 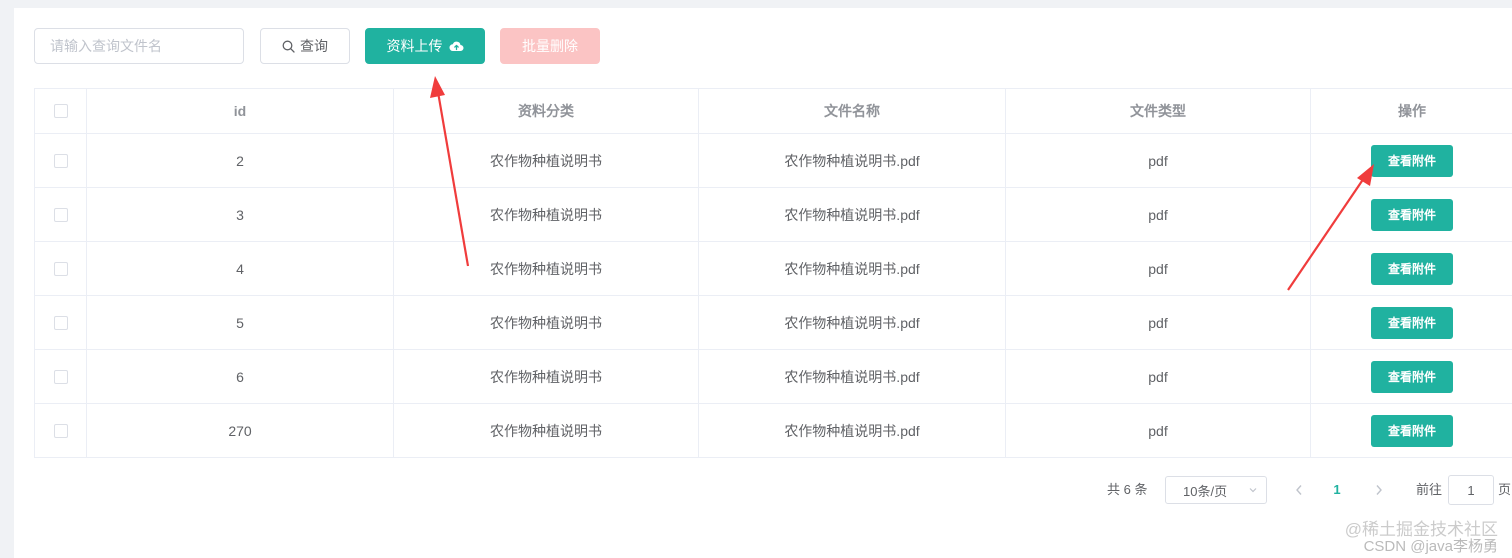 I want to click on page-suffix-label: 页, so click(x=1505, y=489).